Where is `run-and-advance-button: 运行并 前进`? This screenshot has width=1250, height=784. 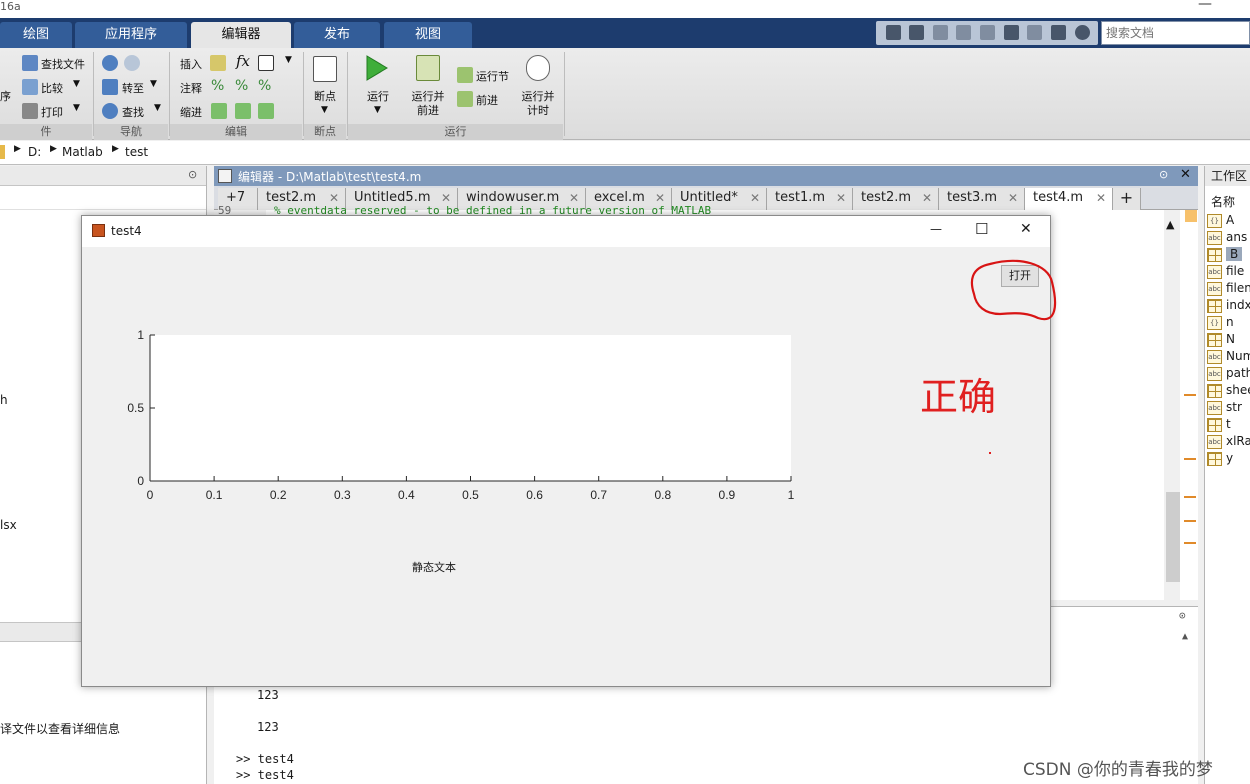 run-and-advance-button: 运行并 前进 is located at coordinates (428, 104).